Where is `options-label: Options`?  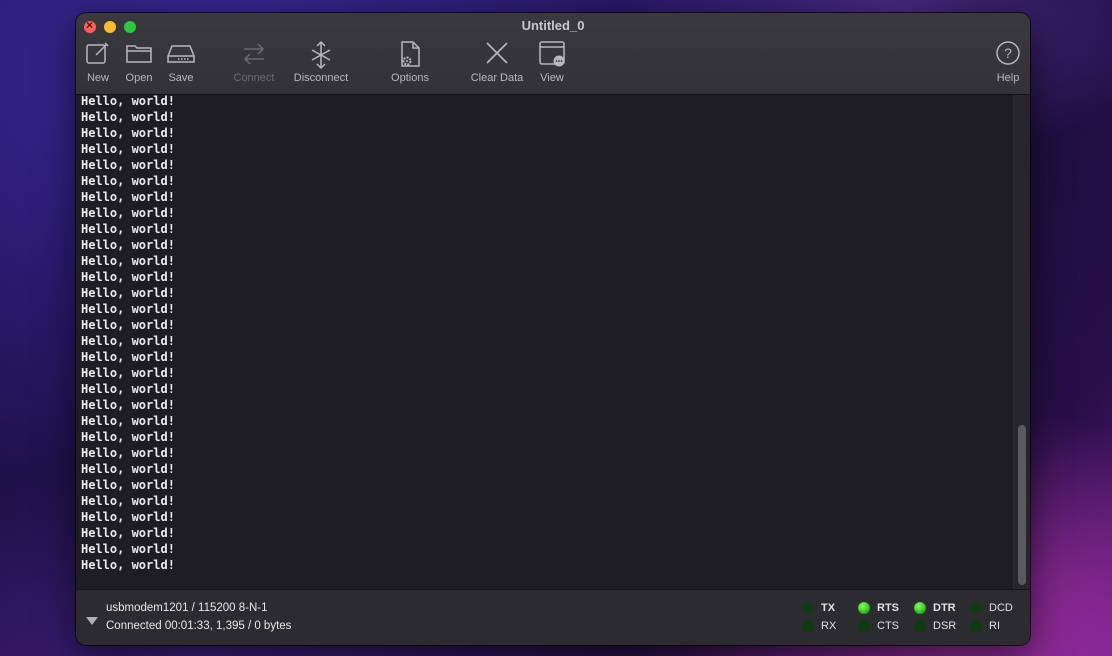
options-label: Options is located at coordinates (410, 78).